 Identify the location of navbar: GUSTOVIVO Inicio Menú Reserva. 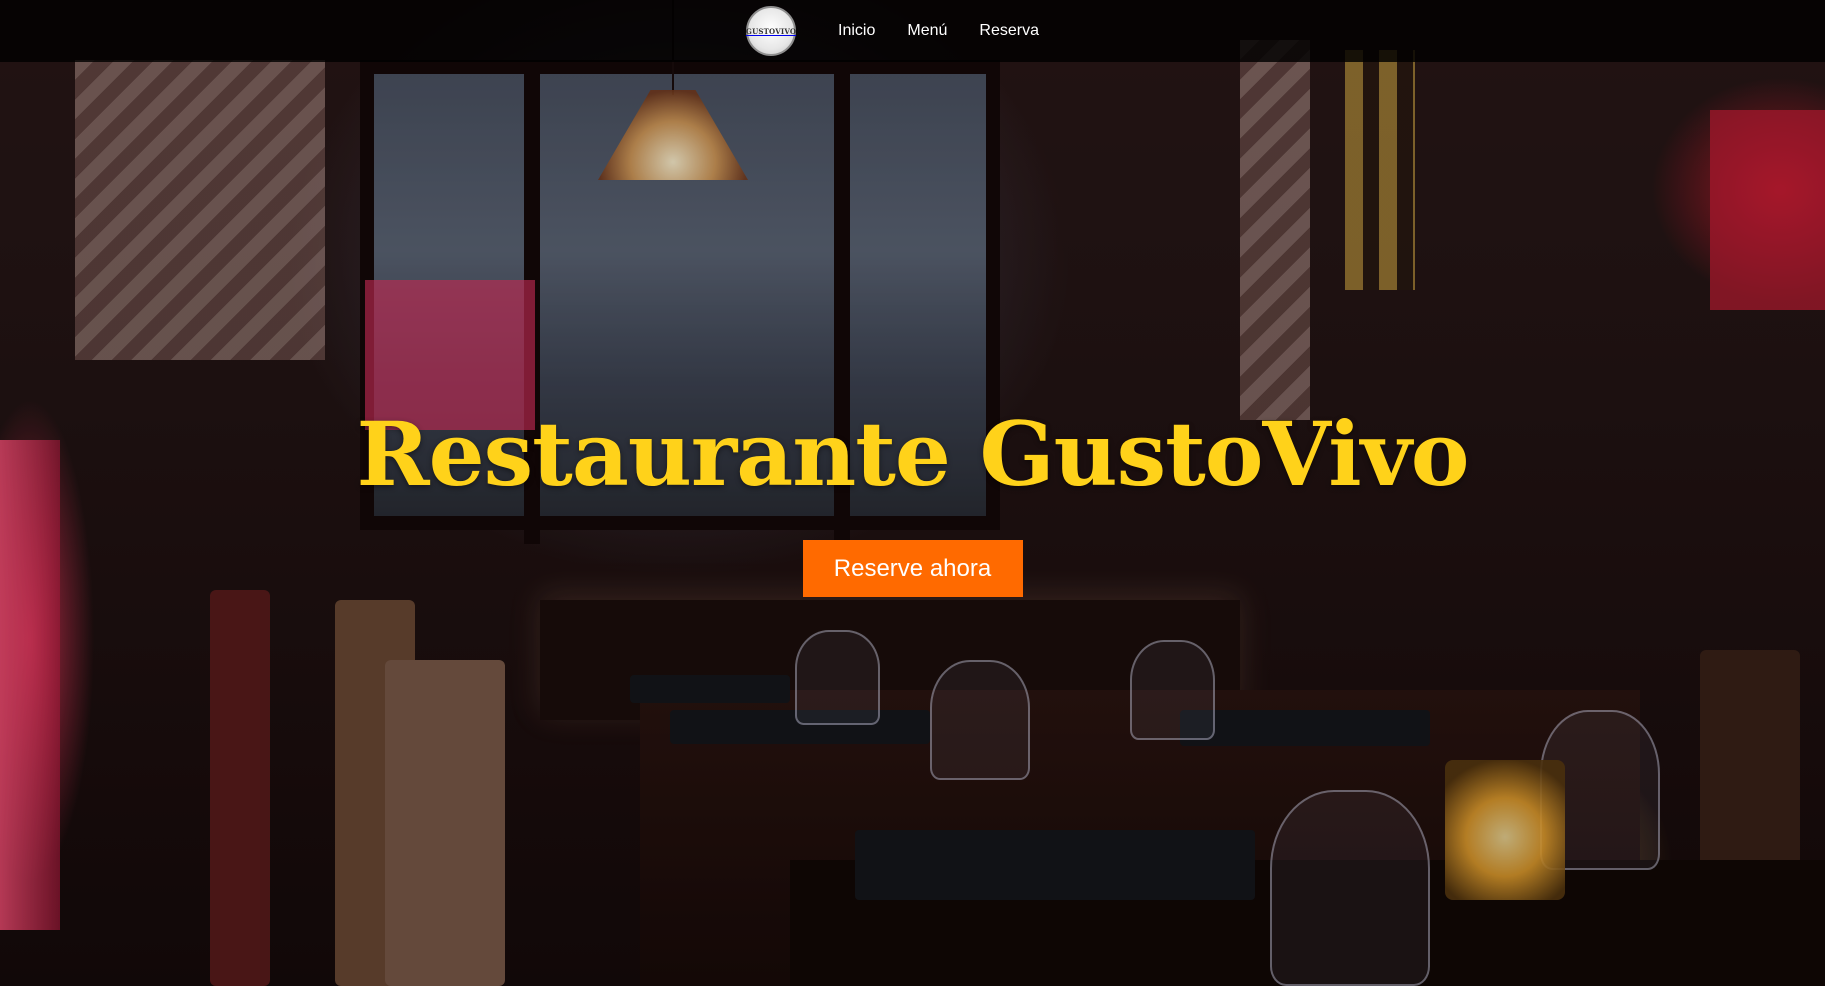
(912, 31).